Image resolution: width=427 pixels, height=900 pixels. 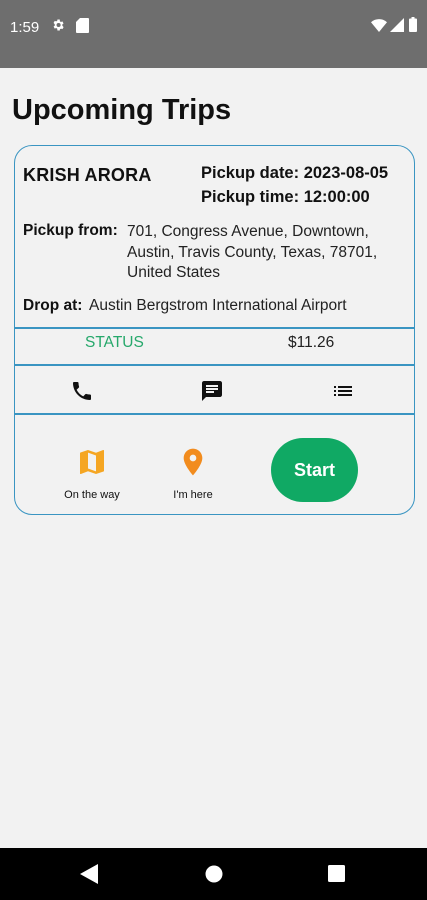 I want to click on location-pin-icon, so click(x=193, y=462).